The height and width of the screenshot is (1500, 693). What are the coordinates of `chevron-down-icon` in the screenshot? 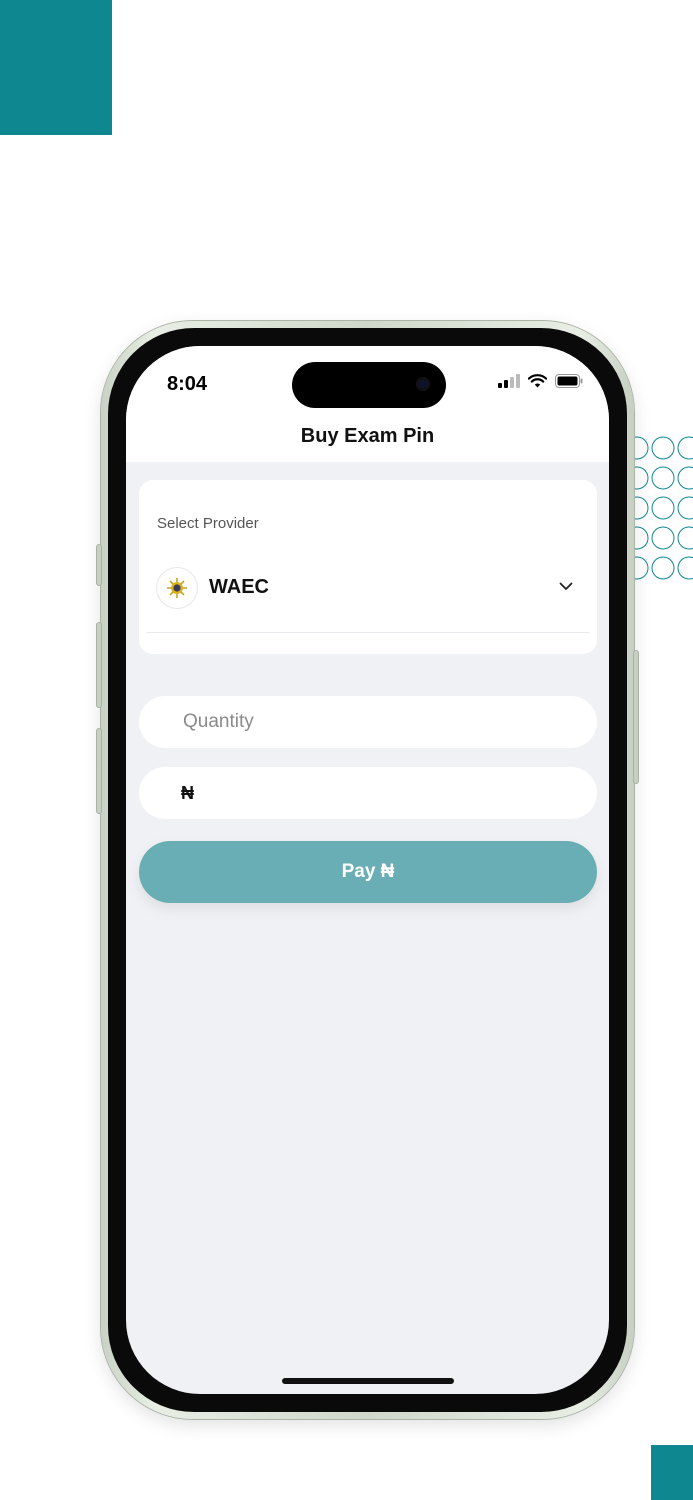 It's located at (566, 586).